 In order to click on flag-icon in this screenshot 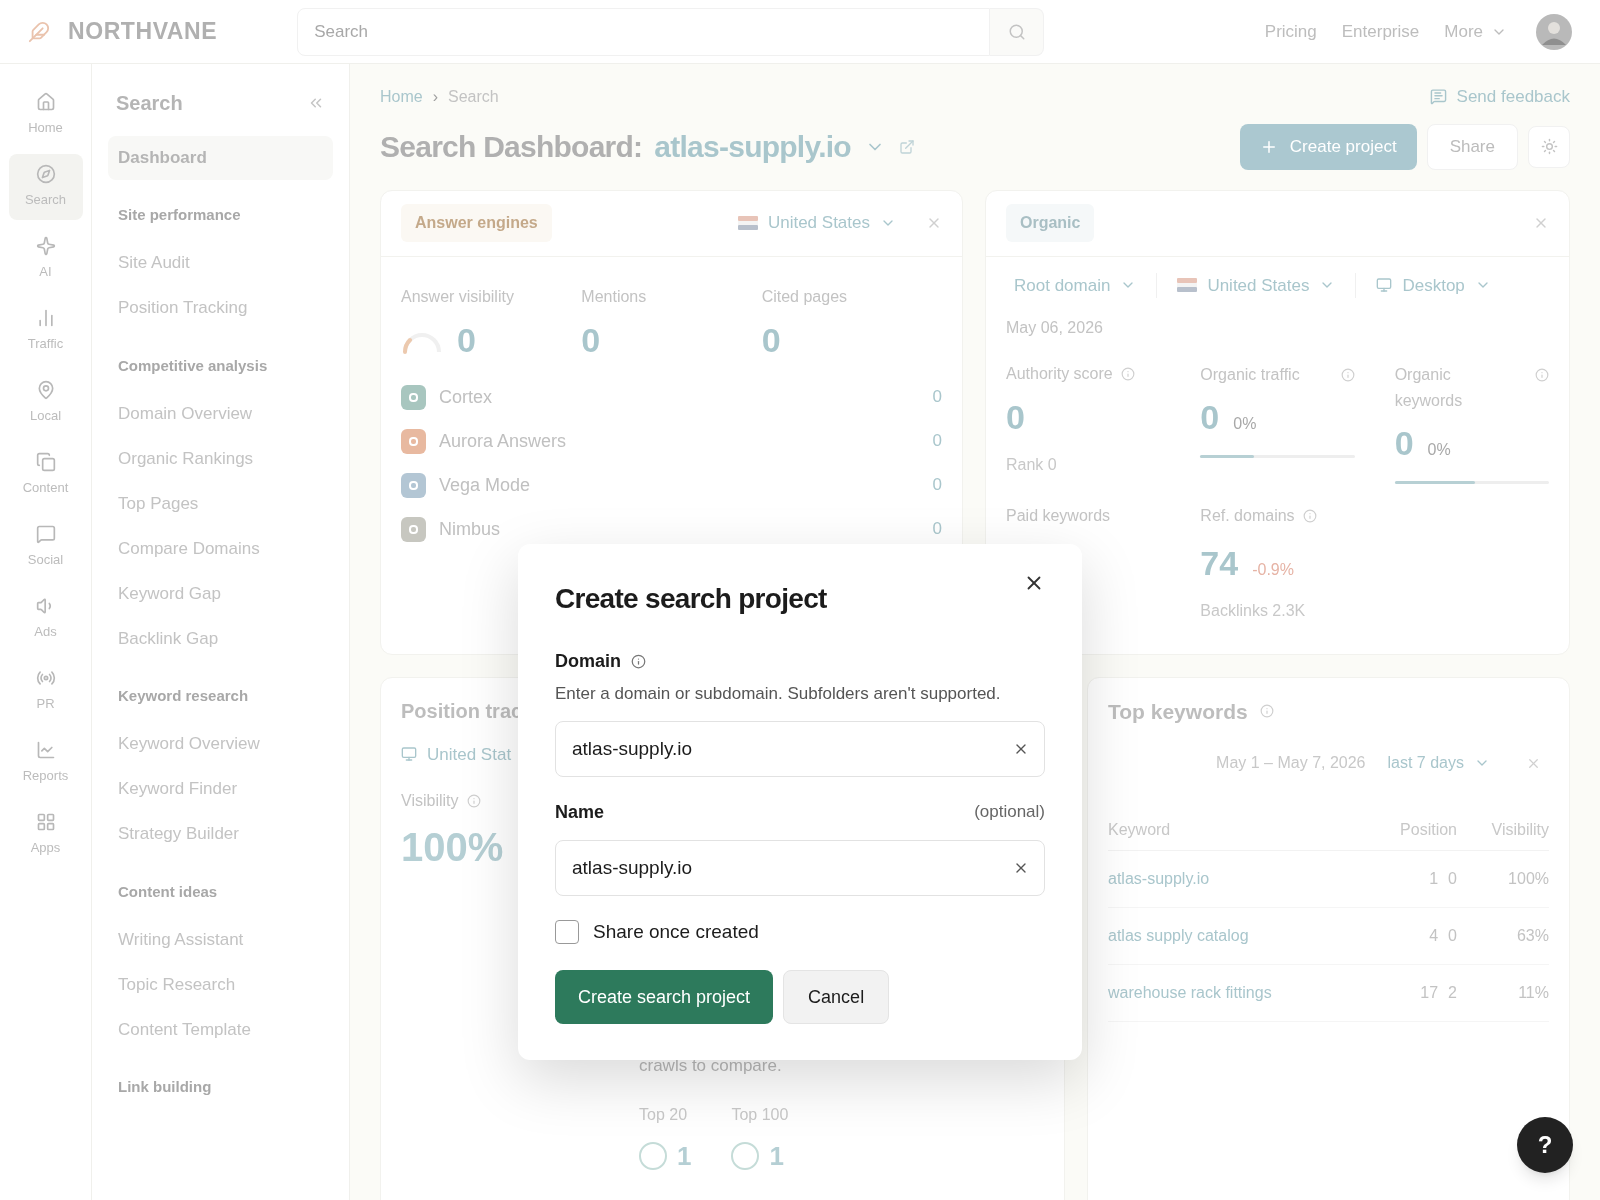, I will do `click(747, 223)`.